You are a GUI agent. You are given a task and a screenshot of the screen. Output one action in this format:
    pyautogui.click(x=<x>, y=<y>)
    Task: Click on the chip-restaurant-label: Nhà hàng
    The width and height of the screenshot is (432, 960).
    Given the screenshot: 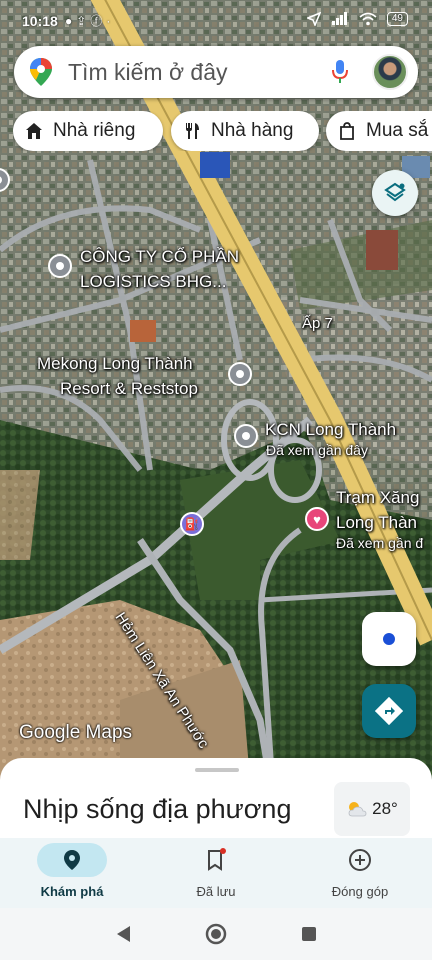 What is the action you would take?
    pyautogui.click(x=252, y=130)
    